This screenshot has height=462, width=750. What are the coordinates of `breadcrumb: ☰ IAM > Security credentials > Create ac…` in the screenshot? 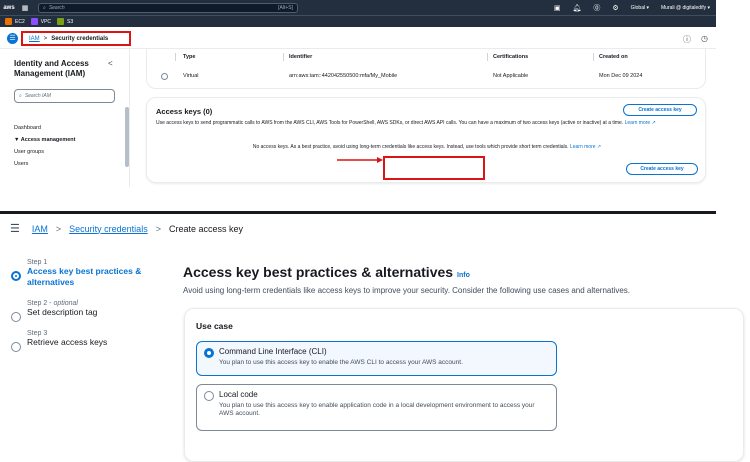 It's located at (126, 228).